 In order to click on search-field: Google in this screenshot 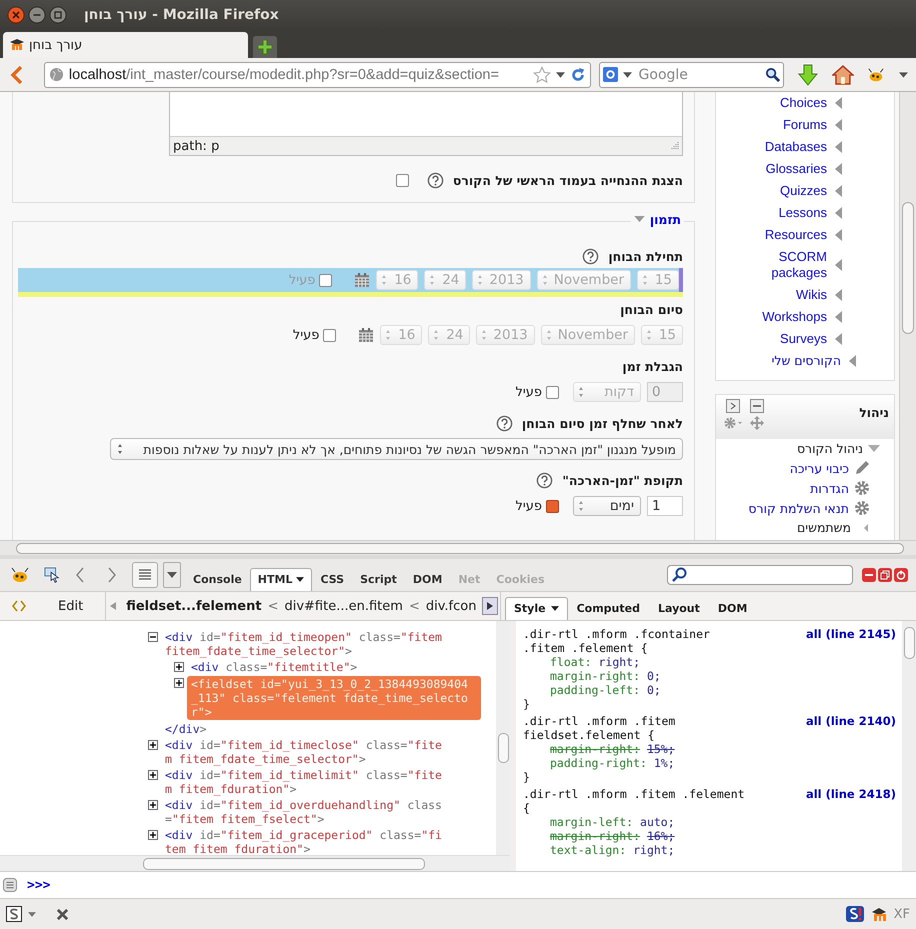, I will do `click(691, 75)`.